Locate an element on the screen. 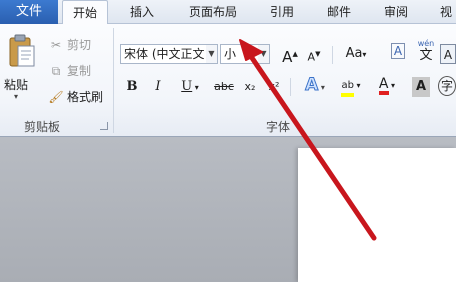 The width and height of the screenshot is (456, 282). grow-font-label: A is located at coordinates (287, 57).